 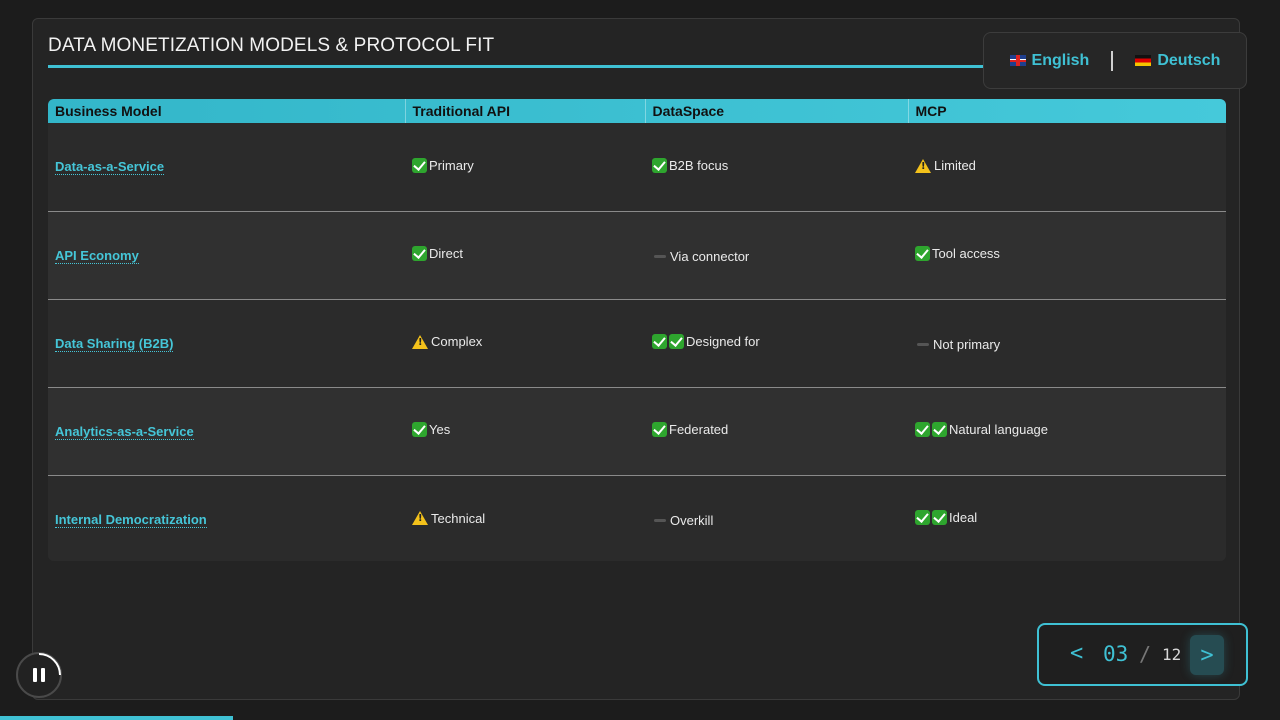 What do you see at coordinates (226, 342) in the screenshot?
I see `model-cell: Data Sharing (B2B)` at bounding box center [226, 342].